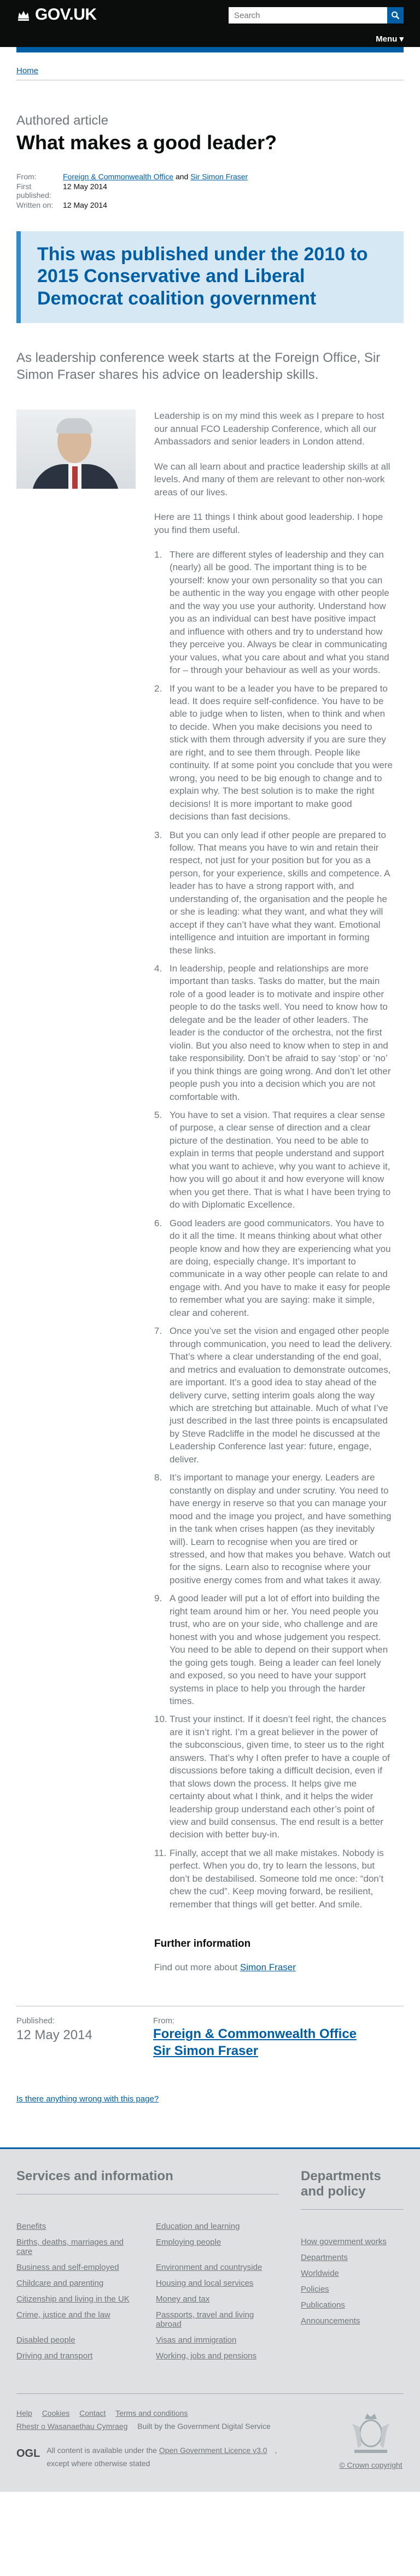 This screenshot has height=2576, width=420. What do you see at coordinates (56, 2413) in the screenshot?
I see `footer-cookies-link: Cookies` at bounding box center [56, 2413].